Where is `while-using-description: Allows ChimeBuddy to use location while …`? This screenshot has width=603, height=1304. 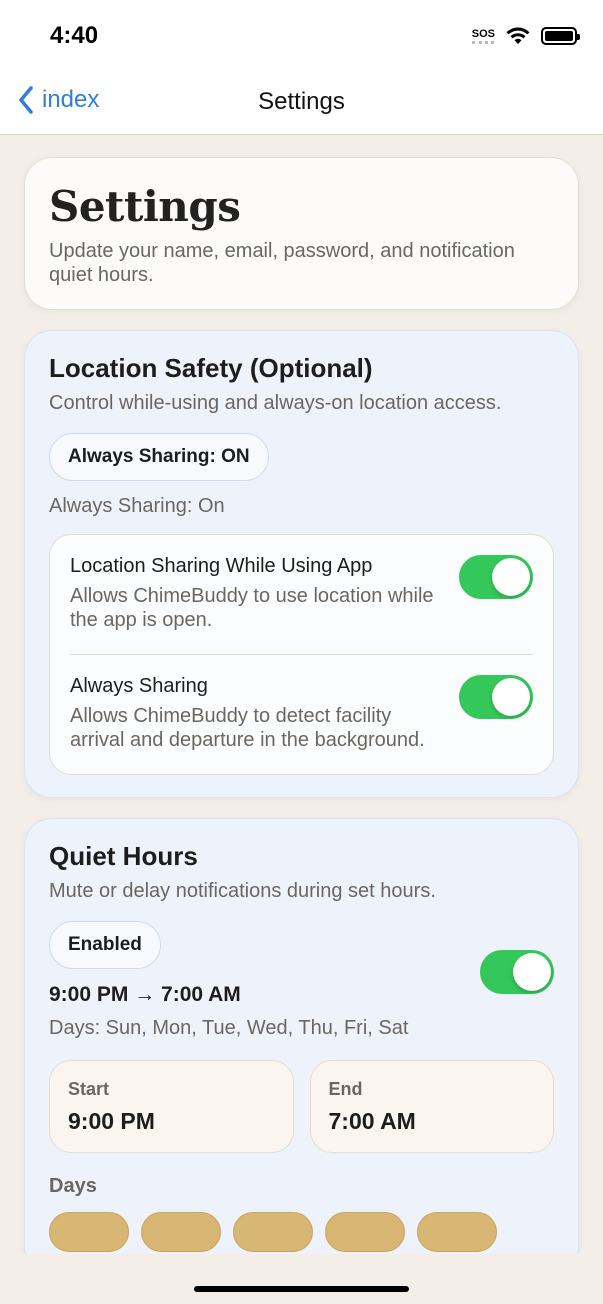 while-using-description: Allows ChimeBuddy to use location while … is located at coordinates (252, 608).